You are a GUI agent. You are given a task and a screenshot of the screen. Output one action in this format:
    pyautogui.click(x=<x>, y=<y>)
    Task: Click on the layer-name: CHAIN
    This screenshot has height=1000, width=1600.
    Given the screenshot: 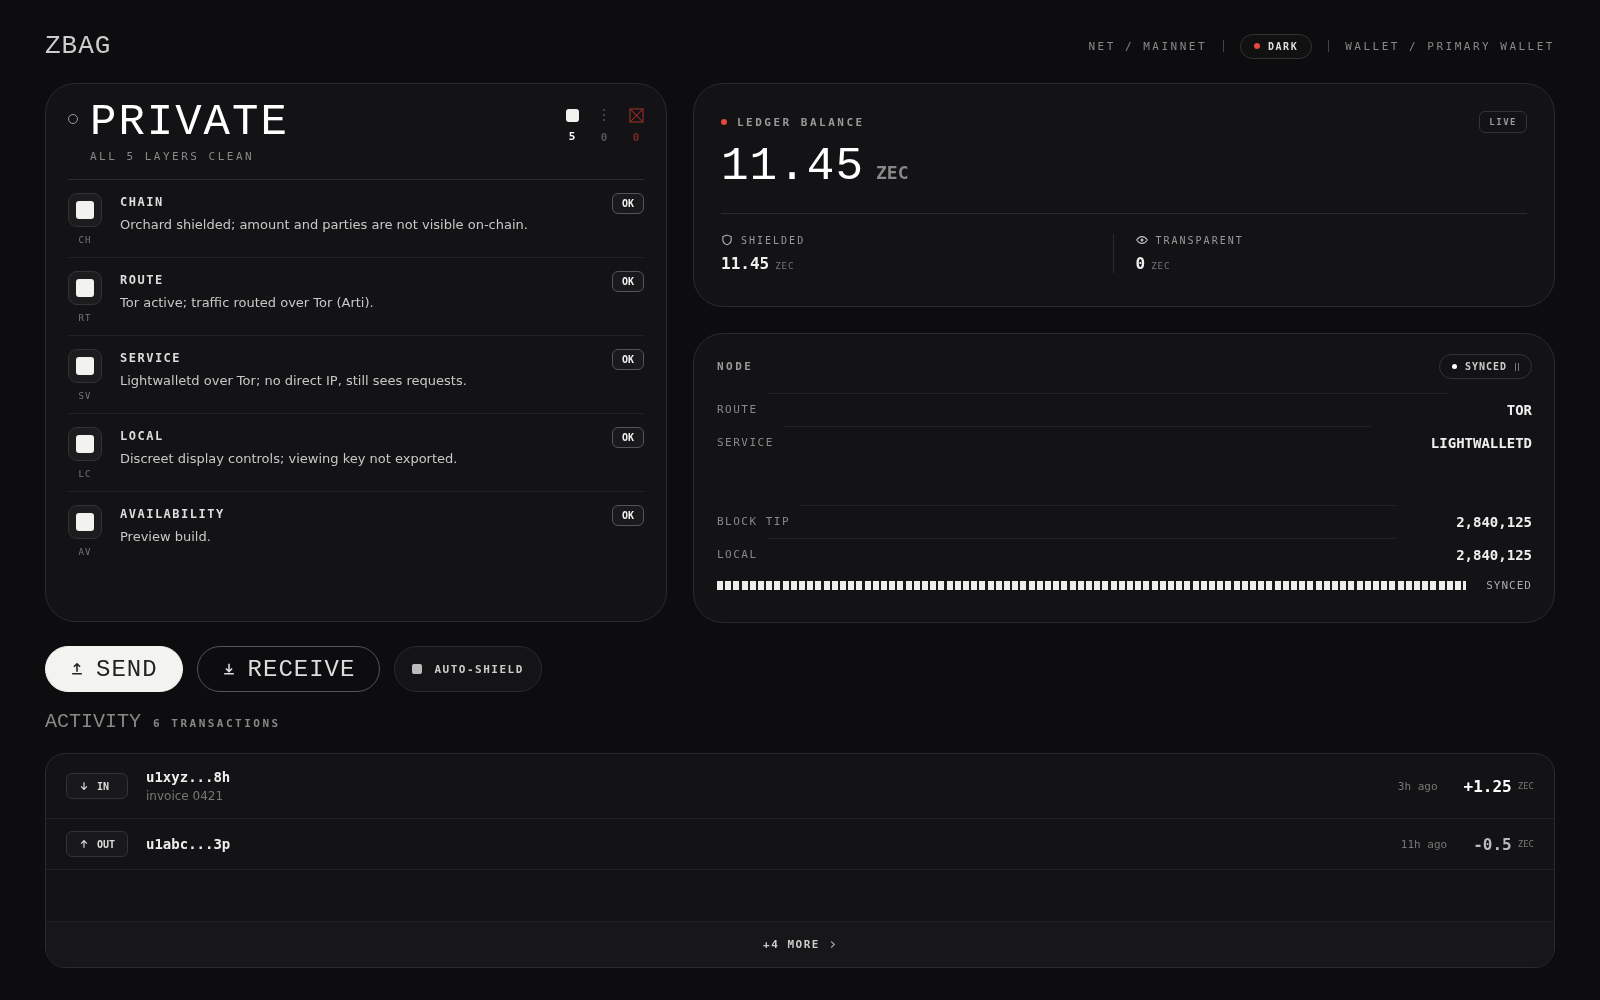 What is the action you would take?
    pyautogui.click(x=142, y=202)
    